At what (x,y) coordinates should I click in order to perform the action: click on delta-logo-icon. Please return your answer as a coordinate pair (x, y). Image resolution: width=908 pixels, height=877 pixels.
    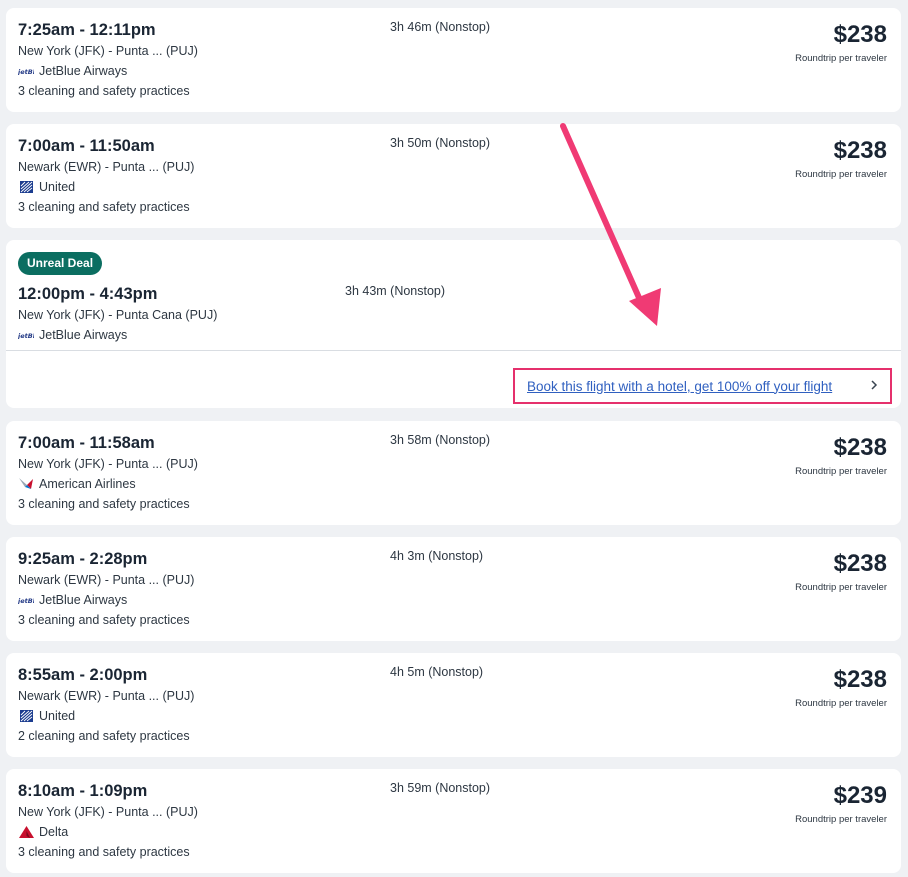
    Looking at the image, I should click on (26, 832).